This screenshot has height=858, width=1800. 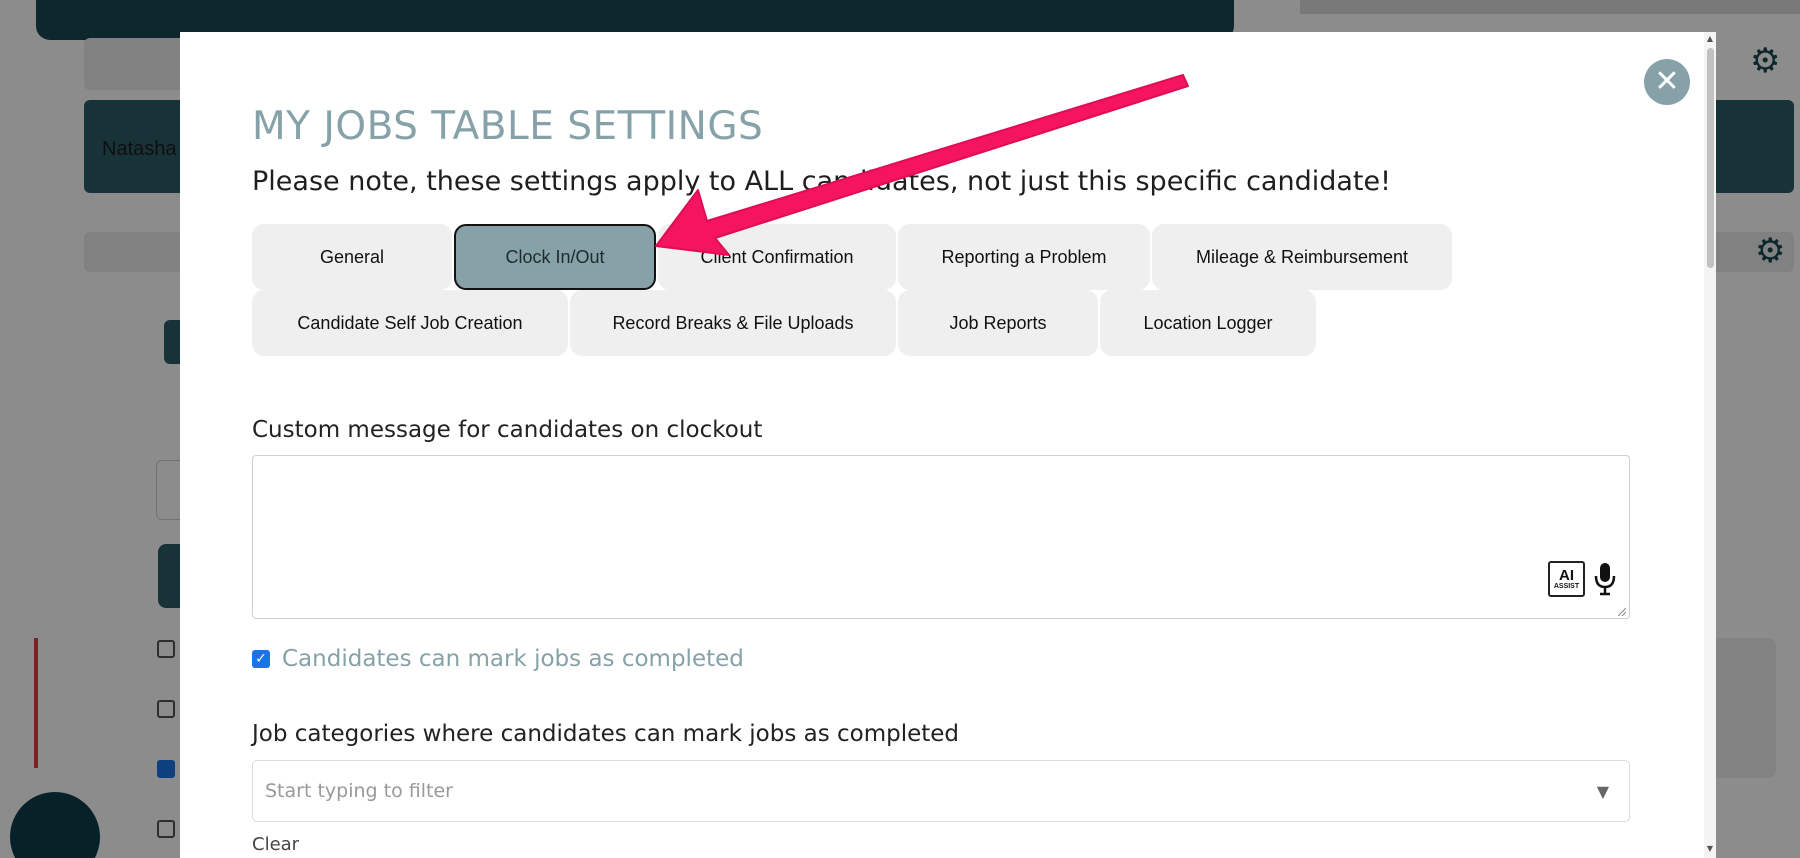 I want to click on clear-link: Clear, so click(x=275, y=844).